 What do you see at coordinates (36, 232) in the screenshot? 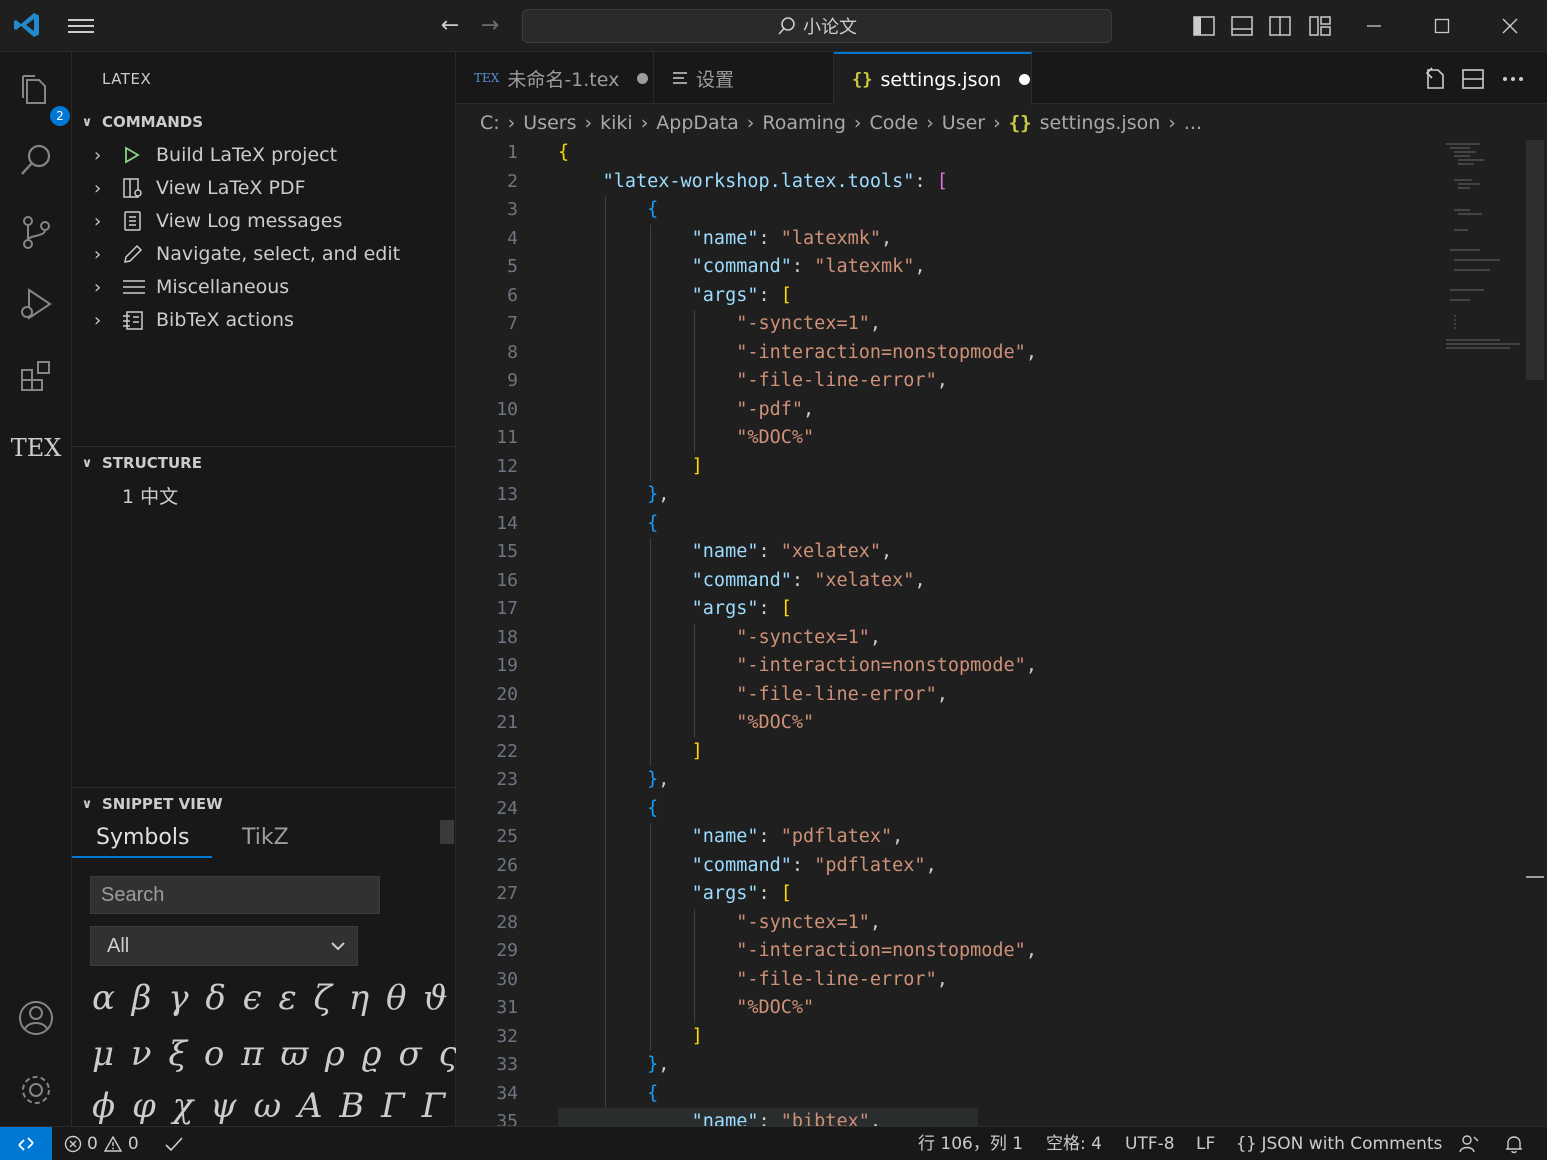
I see `source-control-button` at bounding box center [36, 232].